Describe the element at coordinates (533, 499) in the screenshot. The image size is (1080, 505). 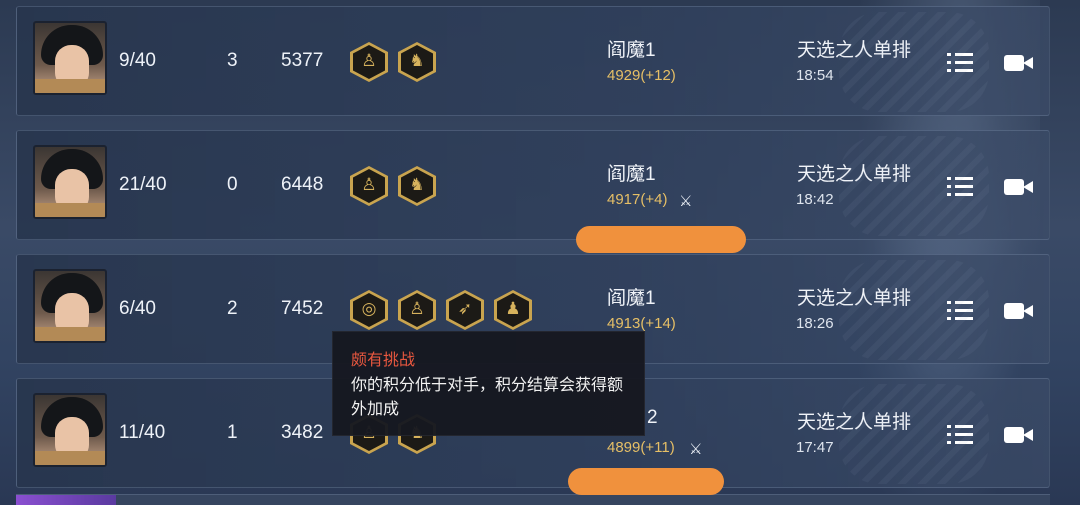
I see `next-row-edge` at that location.